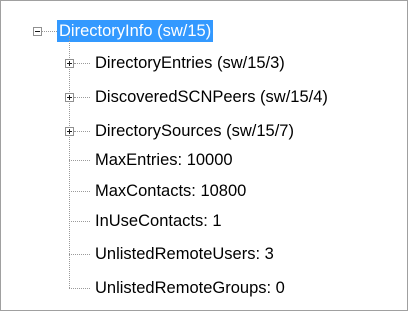 The width and height of the screenshot is (408, 311). What do you see at coordinates (211, 97) in the screenshot?
I see `tree-item-discoveredscnpeers: DiscoveredSCNPeers (sw/15/4)` at bounding box center [211, 97].